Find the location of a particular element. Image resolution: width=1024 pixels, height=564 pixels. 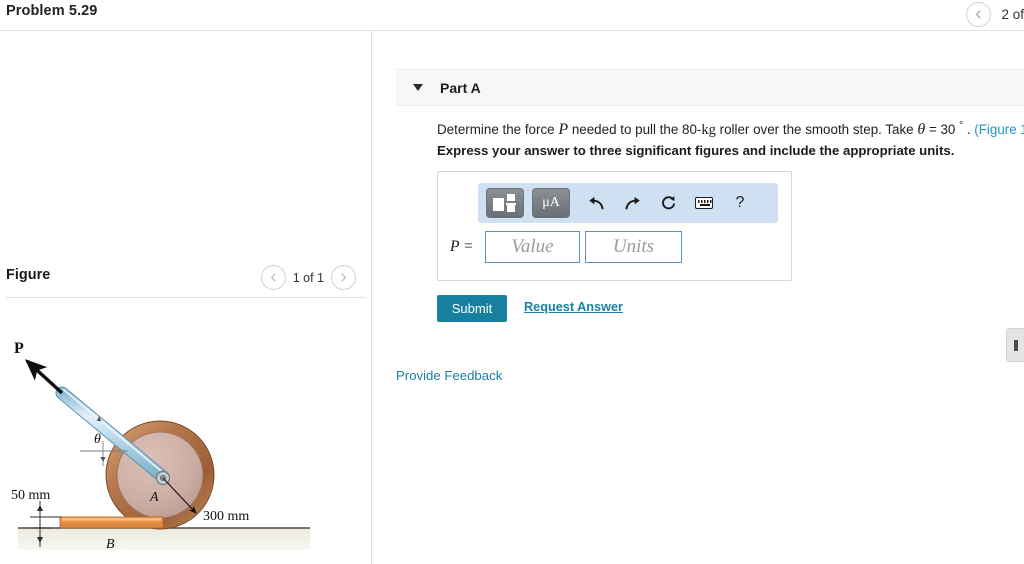

step-height-label: 50 mm is located at coordinates (30, 495).